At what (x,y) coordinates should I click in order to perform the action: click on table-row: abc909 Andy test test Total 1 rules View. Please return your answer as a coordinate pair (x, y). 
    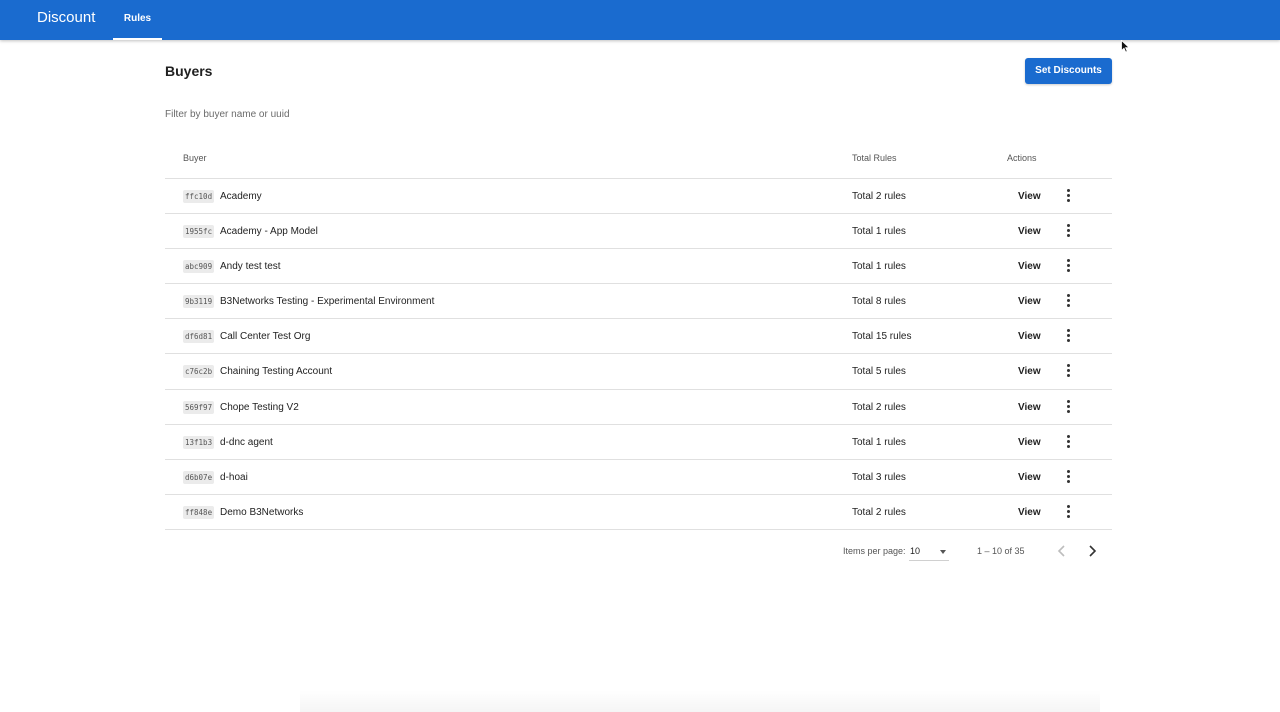
    Looking at the image, I should click on (638, 267).